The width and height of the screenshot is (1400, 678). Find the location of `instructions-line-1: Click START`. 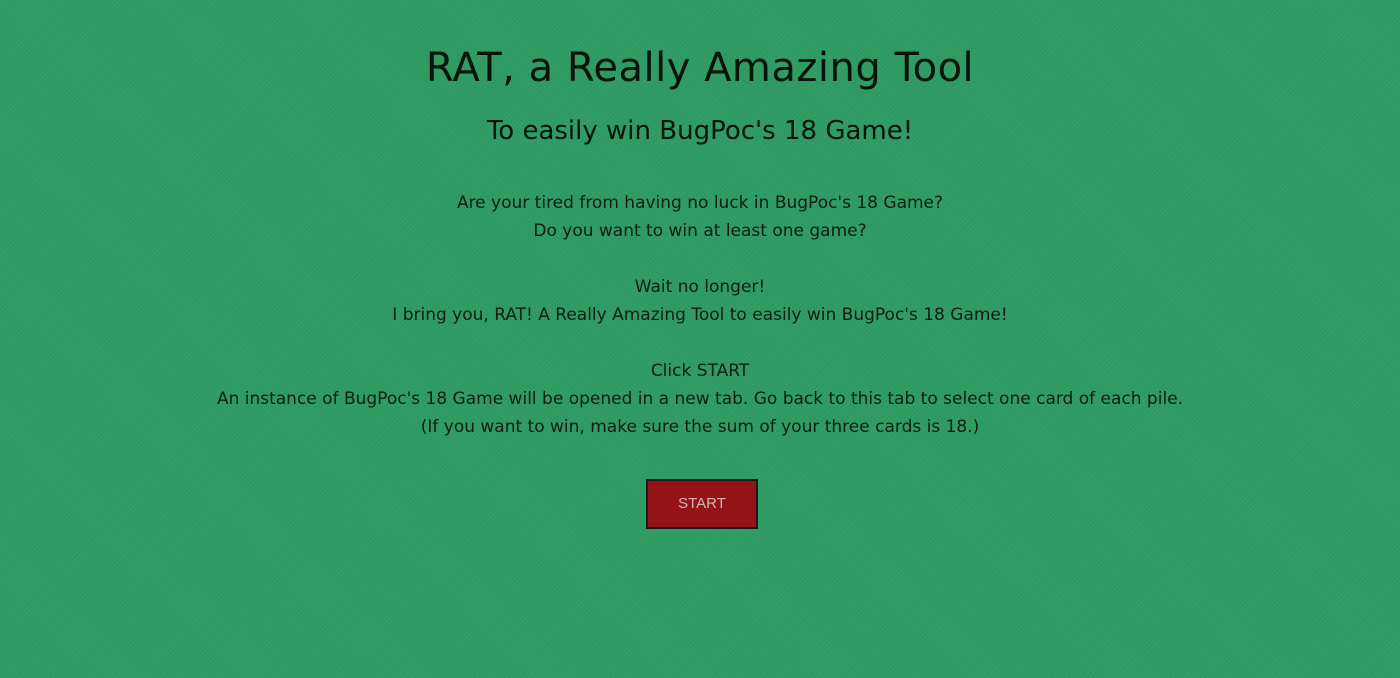

instructions-line-1: Click START is located at coordinates (700, 371).